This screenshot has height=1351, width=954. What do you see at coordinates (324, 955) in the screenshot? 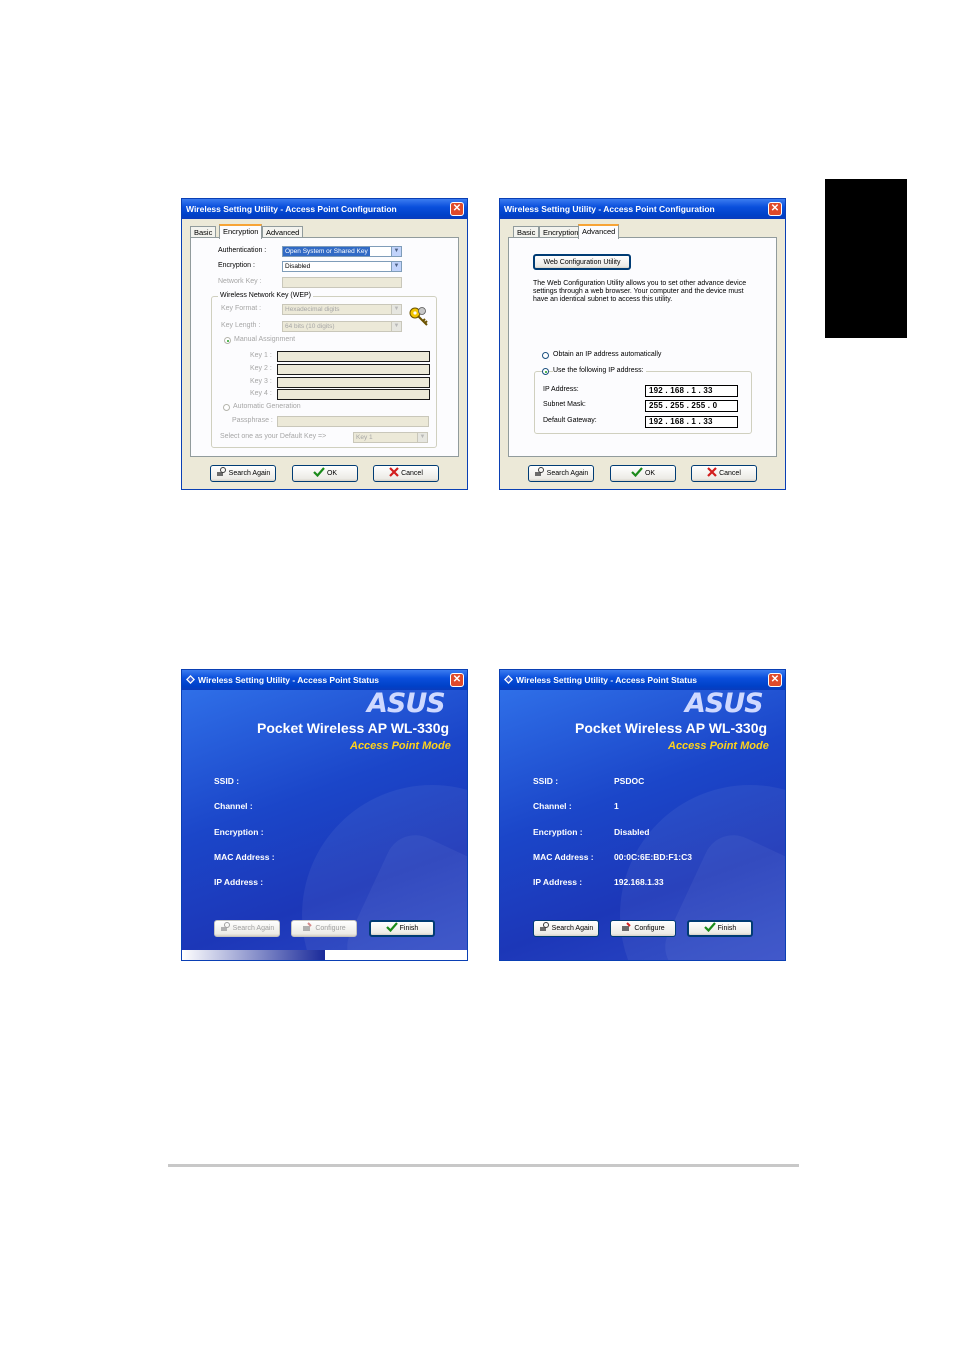
I see `scan-progress-bar` at bounding box center [324, 955].